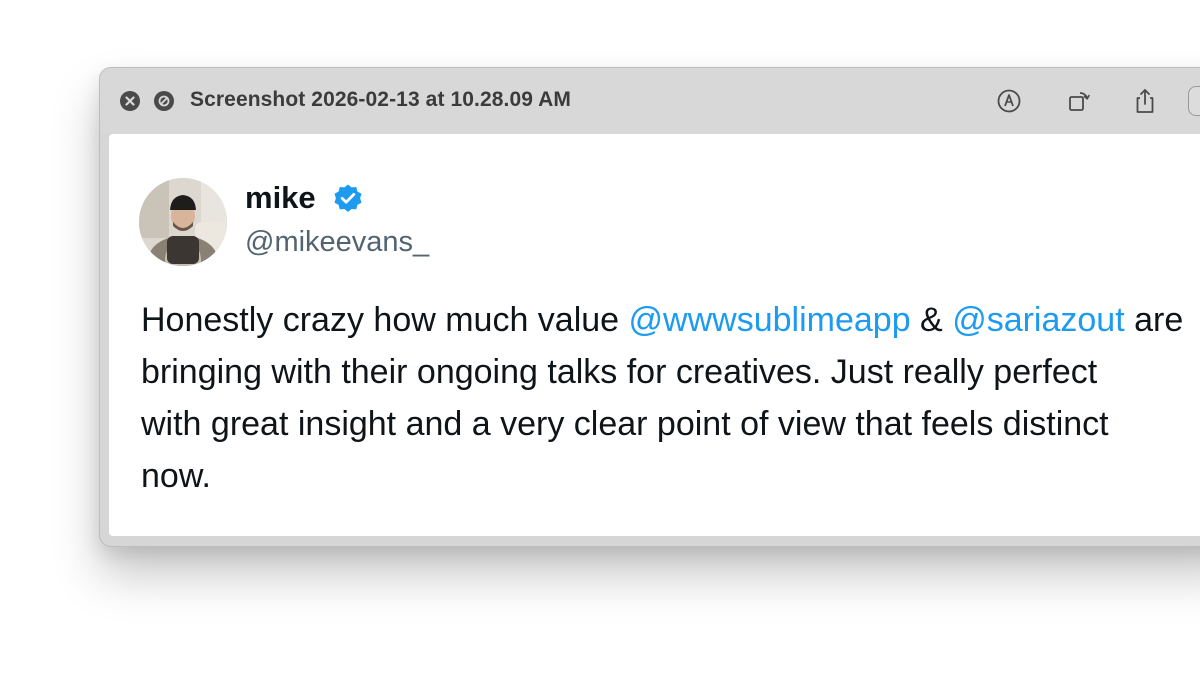 This screenshot has width=1200, height=675. What do you see at coordinates (176, 476) in the screenshot?
I see `tweet-line: now.` at bounding box center [176, 476].